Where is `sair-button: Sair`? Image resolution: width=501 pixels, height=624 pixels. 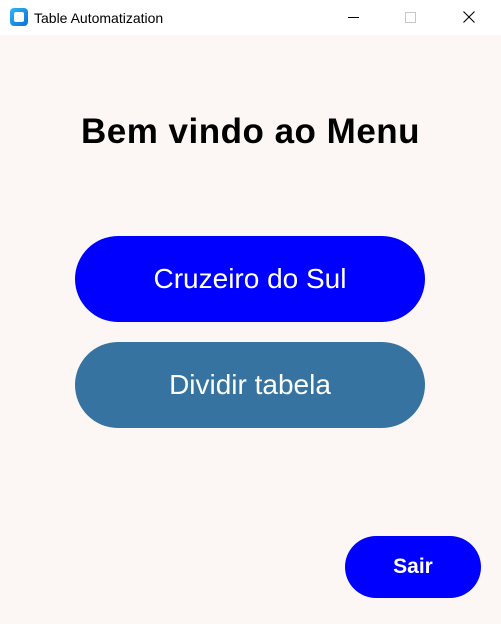 sair-button: Sair is located at coordinates (413, 567).